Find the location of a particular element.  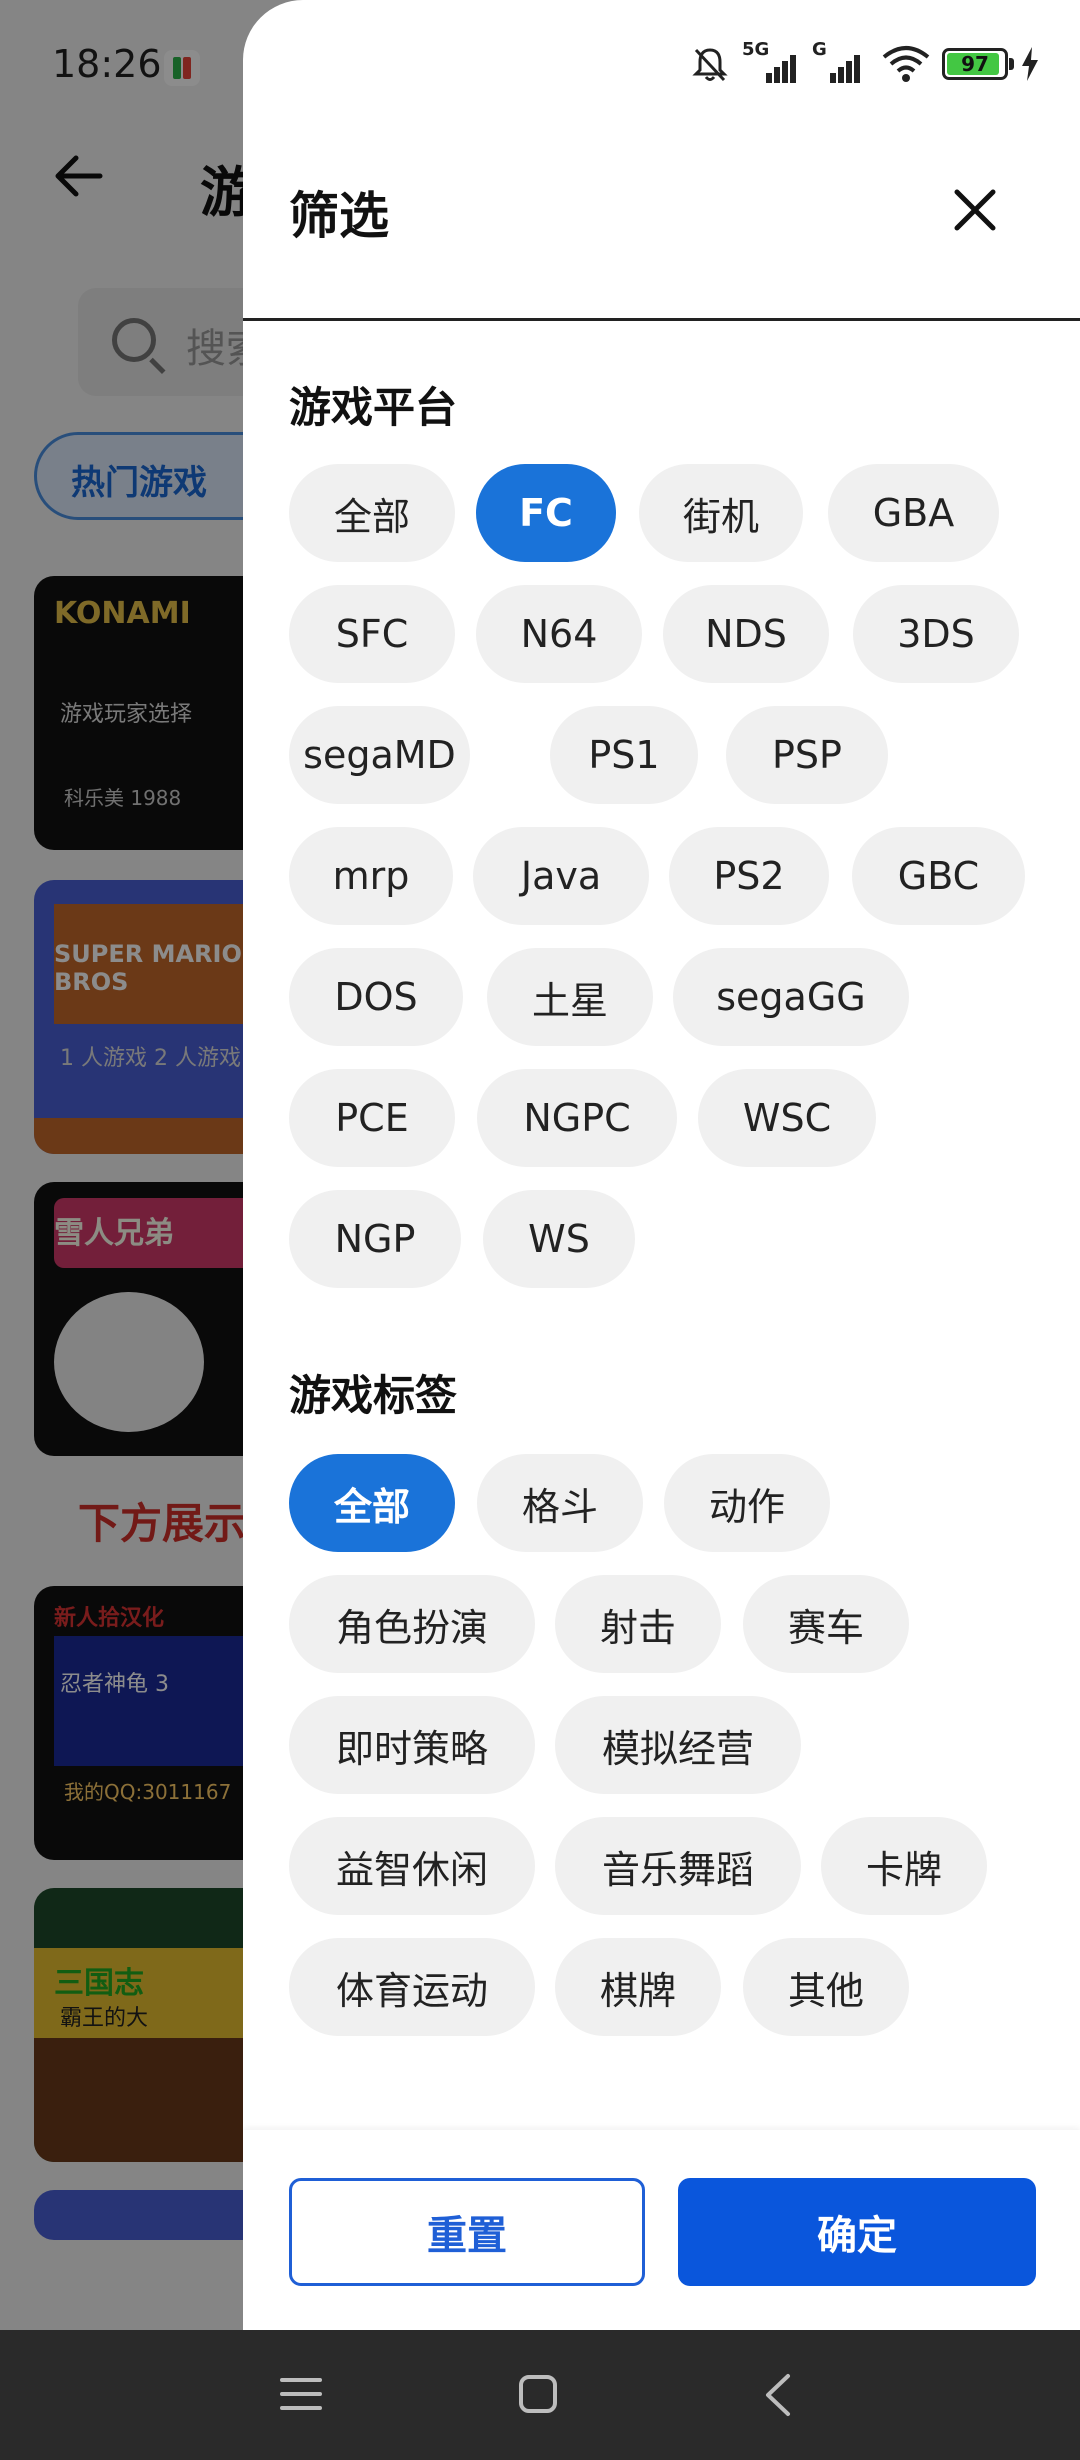

drawer-title: 筛选 is located at coordinates (339, 216).